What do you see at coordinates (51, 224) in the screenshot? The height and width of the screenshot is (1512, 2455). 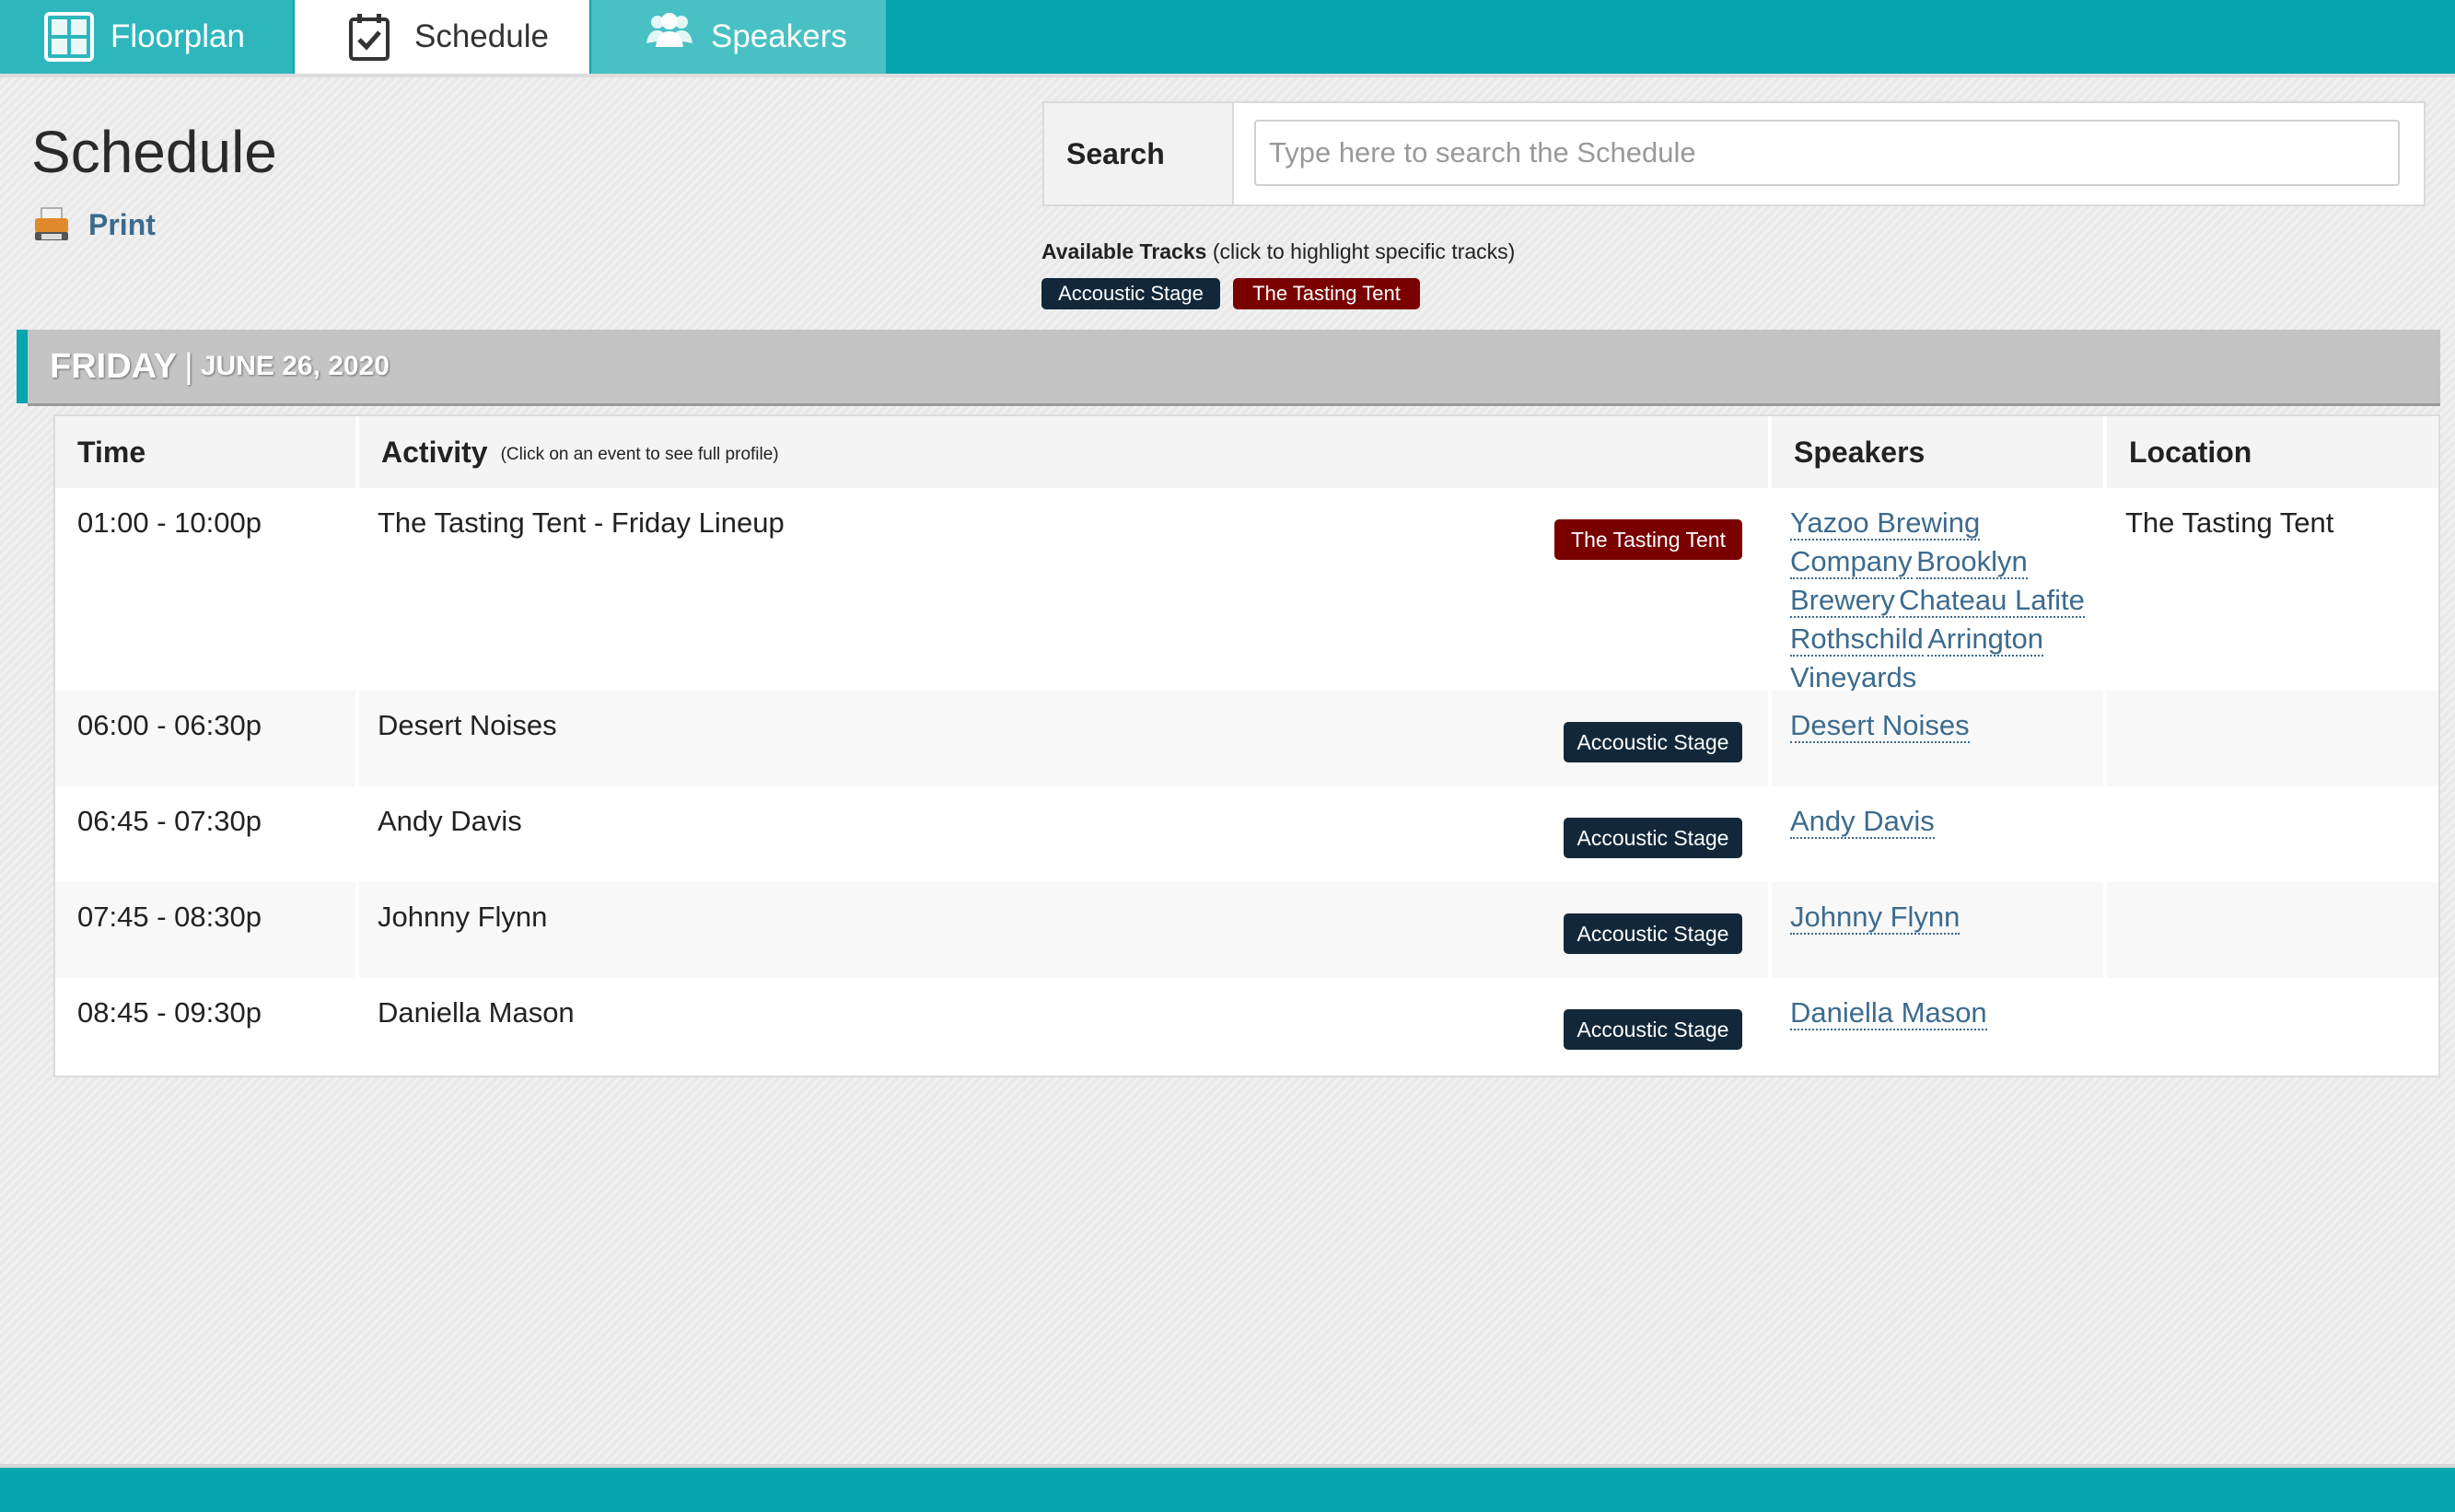 I see `printer-icon` at bounding box center [51, 224].